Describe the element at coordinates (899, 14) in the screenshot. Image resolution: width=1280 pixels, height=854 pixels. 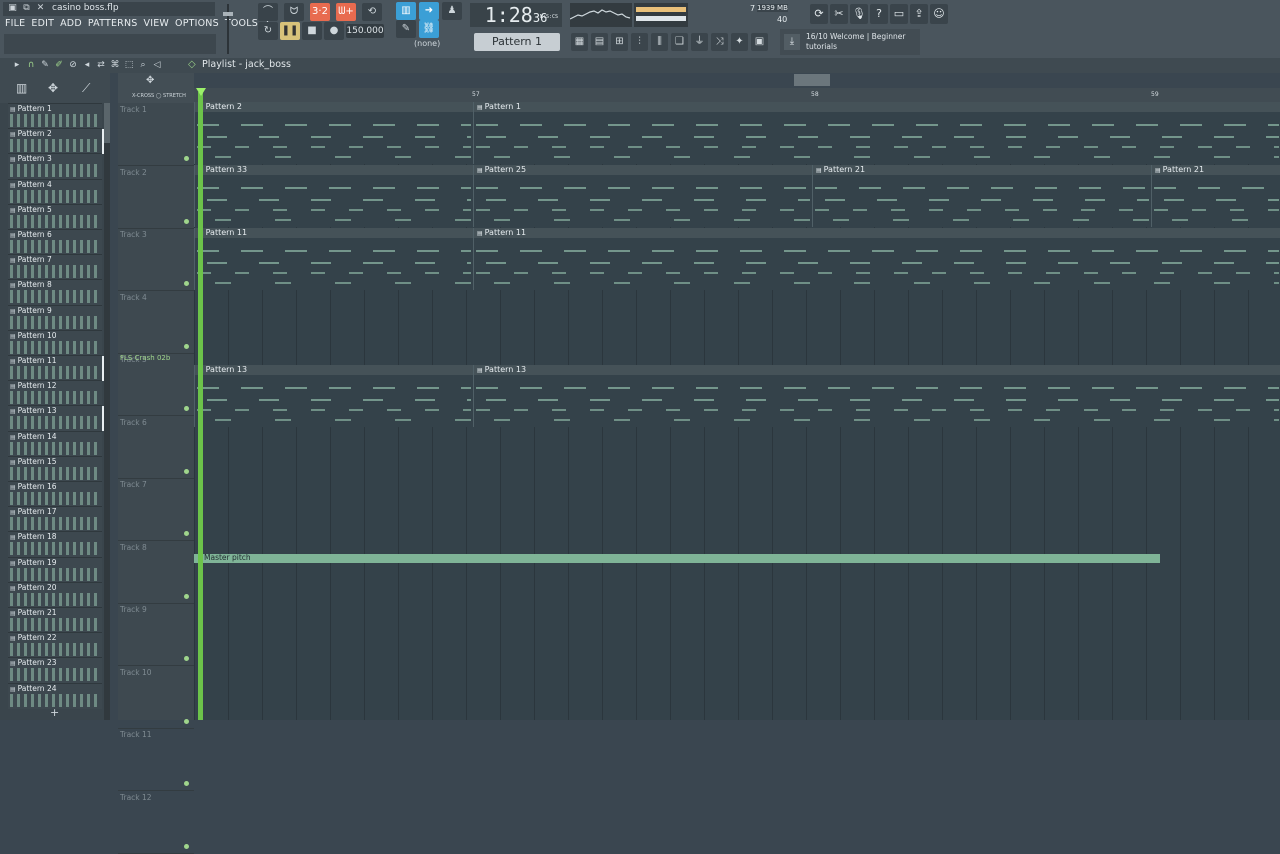
I see `save-icon: ▭` at that location.